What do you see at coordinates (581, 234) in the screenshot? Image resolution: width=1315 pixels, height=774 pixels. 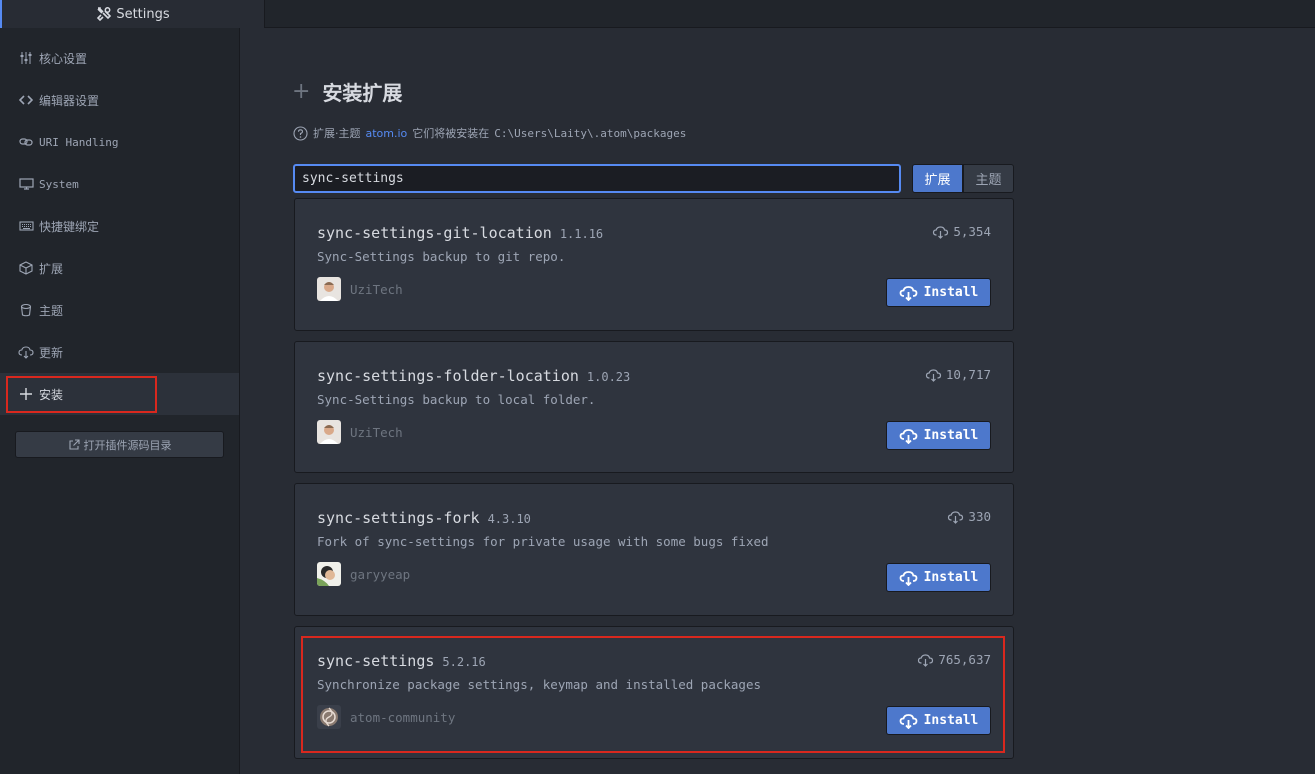 I see `package-version: 1.1.16` at bounding box center [581, 234].